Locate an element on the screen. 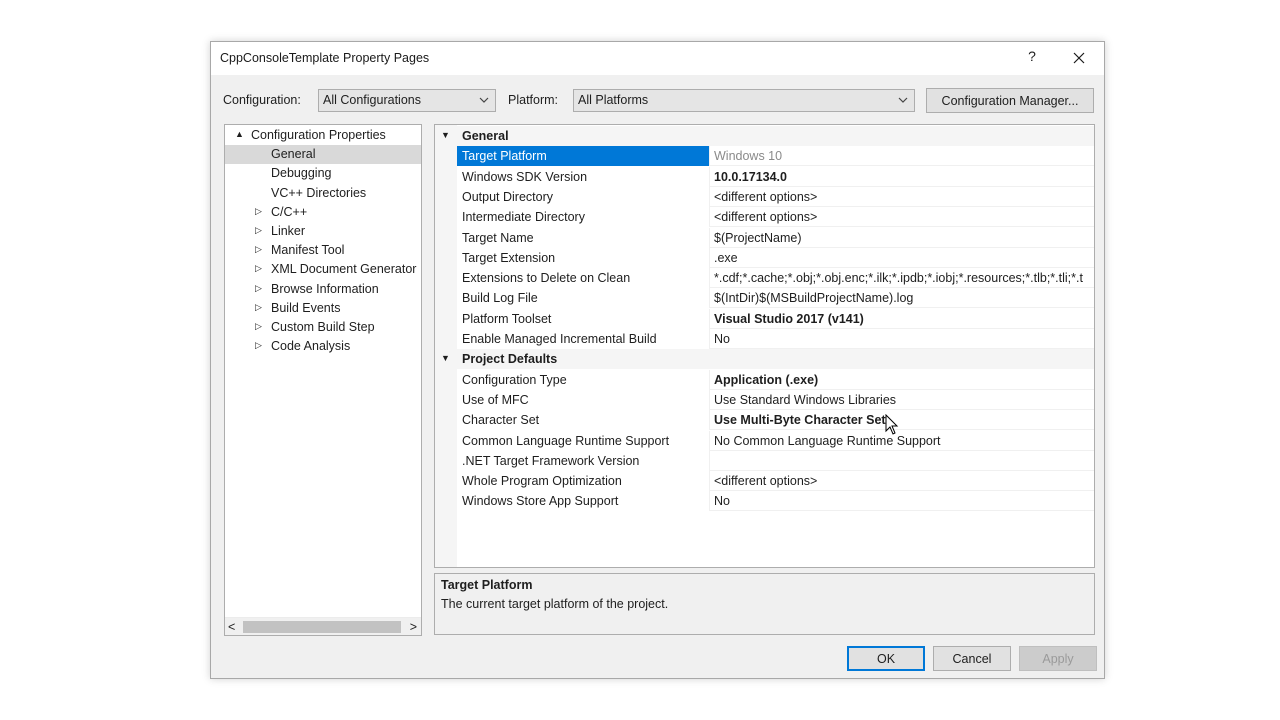 The width and height of the screenshot is (1280, 720). tree-item-general: General is located at coordinates (323, 155).